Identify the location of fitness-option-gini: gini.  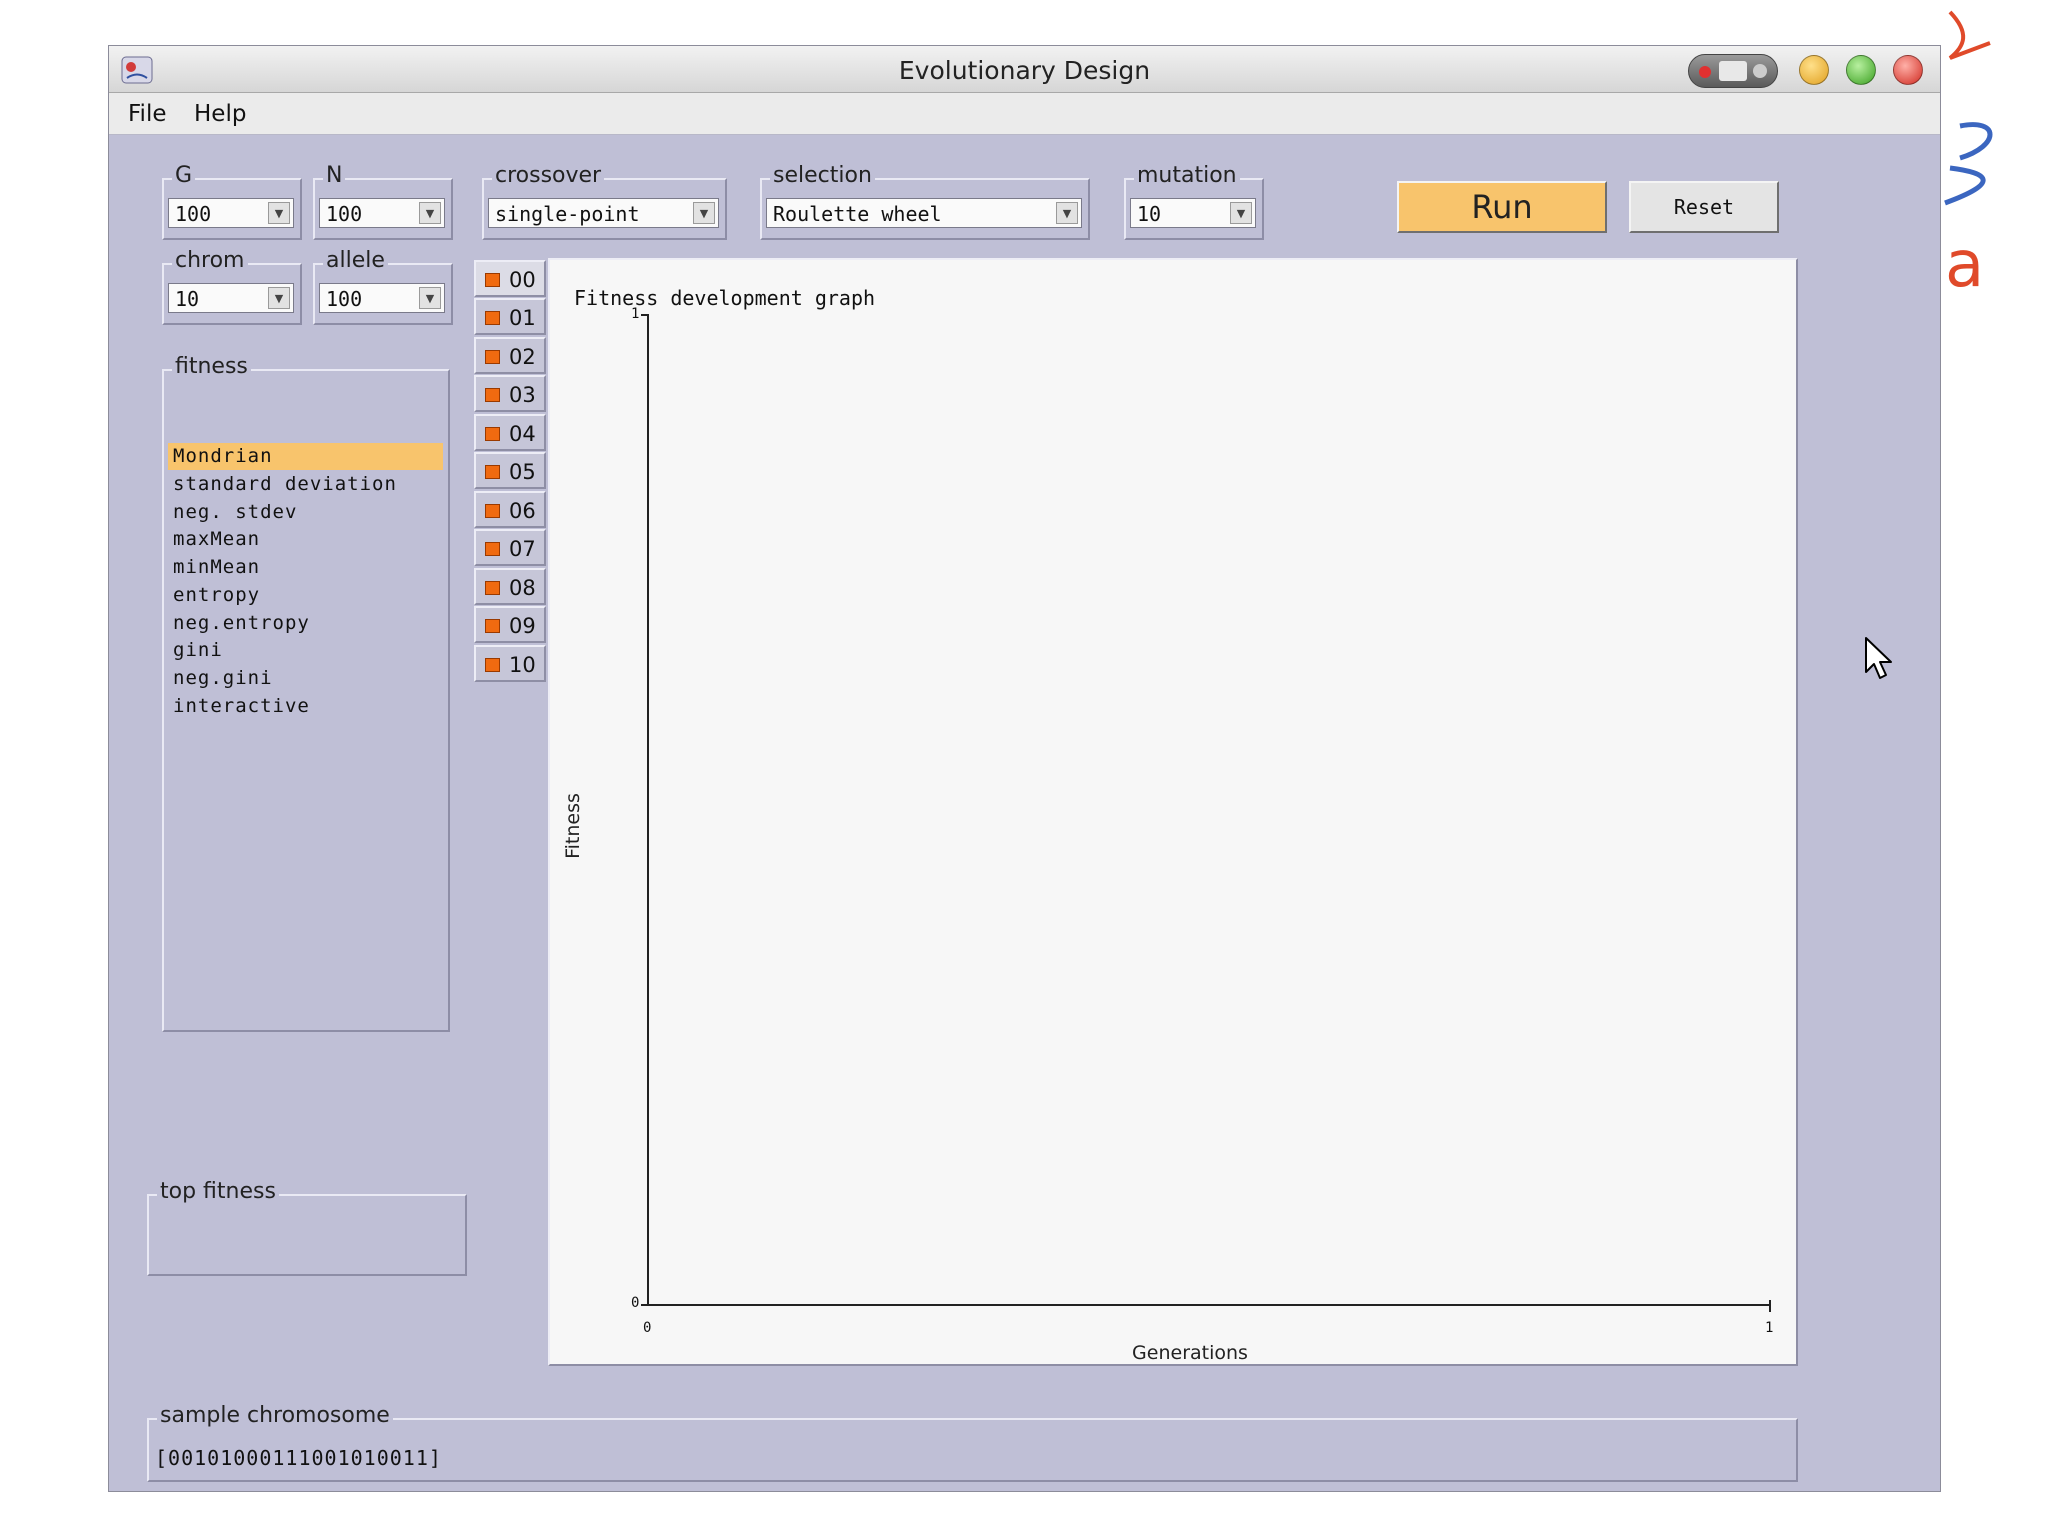
(305, 650).